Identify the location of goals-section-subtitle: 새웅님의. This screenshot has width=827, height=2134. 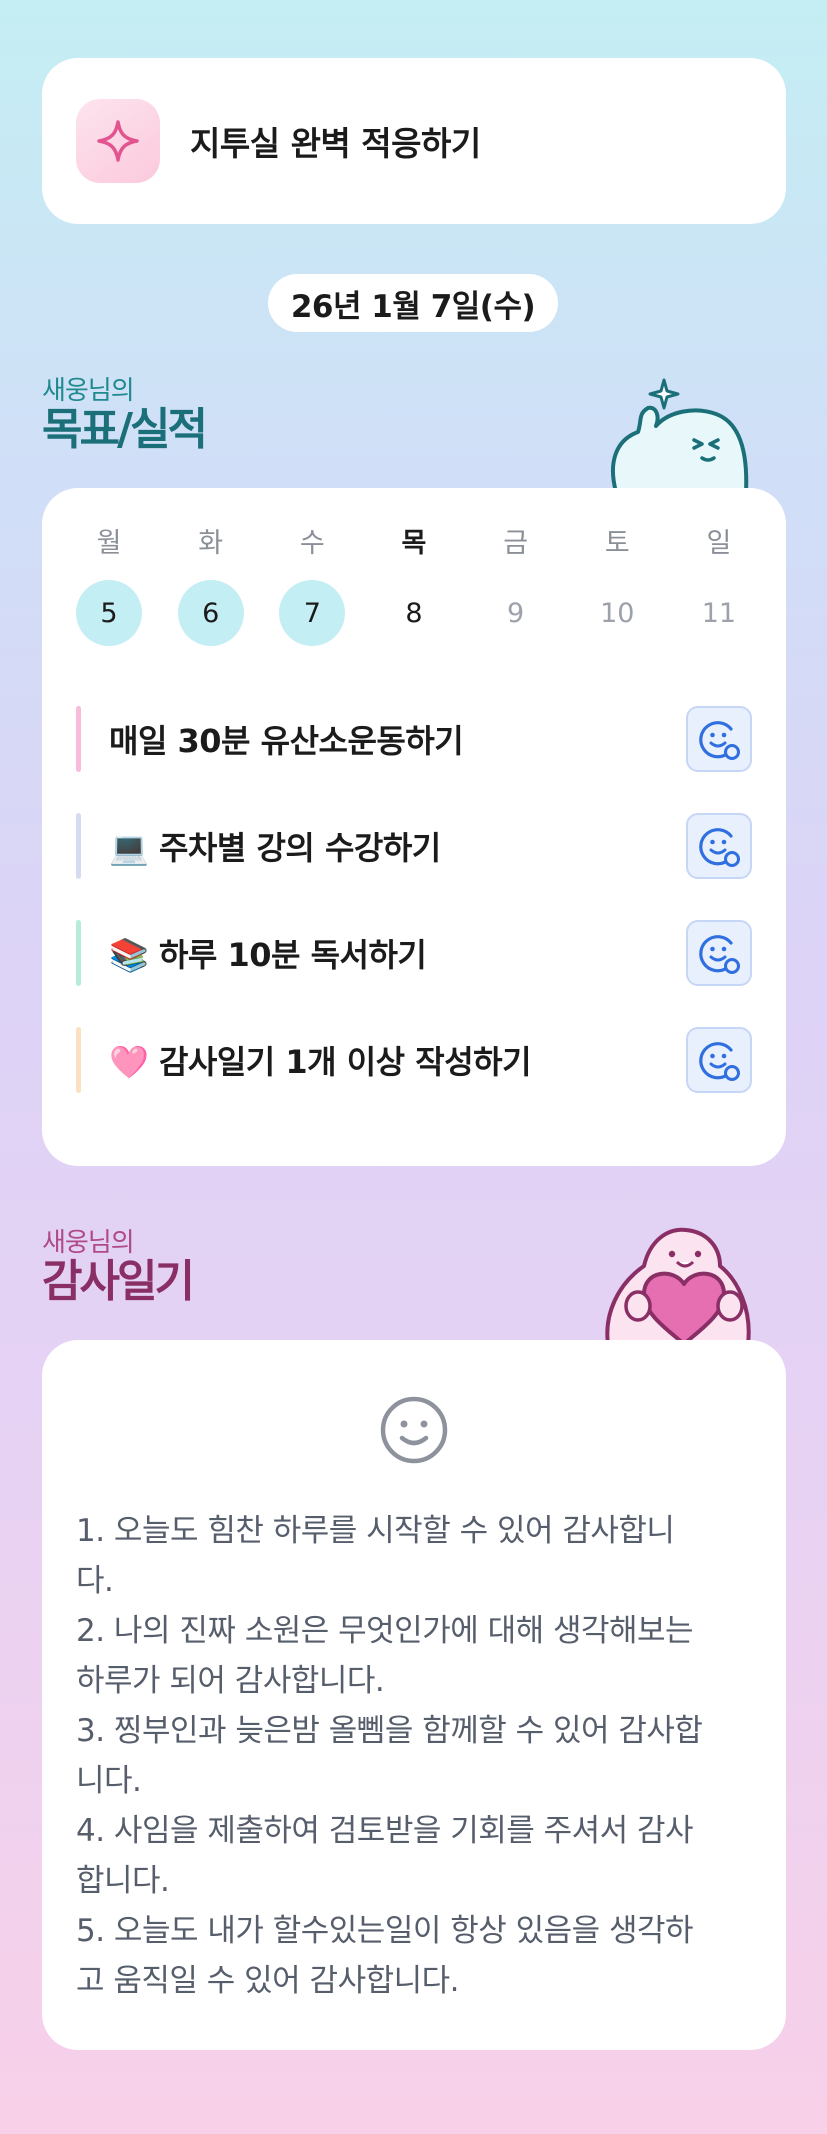
(88, 391).